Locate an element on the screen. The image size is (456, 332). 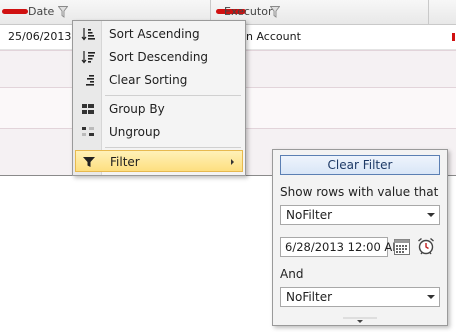
sort-ascending-icon is located at coordinates (88, 34).